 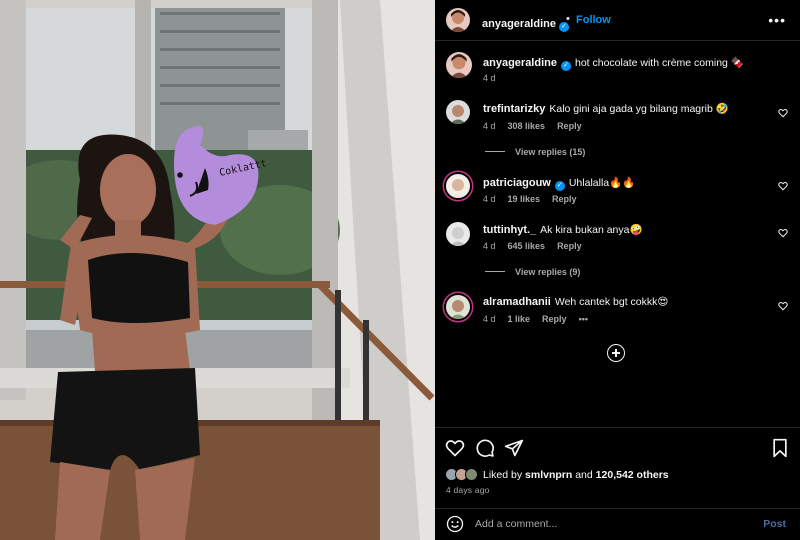 What do you see at coordinates (527, 246) in the screenshot?
I see `comment-likes: 645 likes` at bounding box center [527, 246].